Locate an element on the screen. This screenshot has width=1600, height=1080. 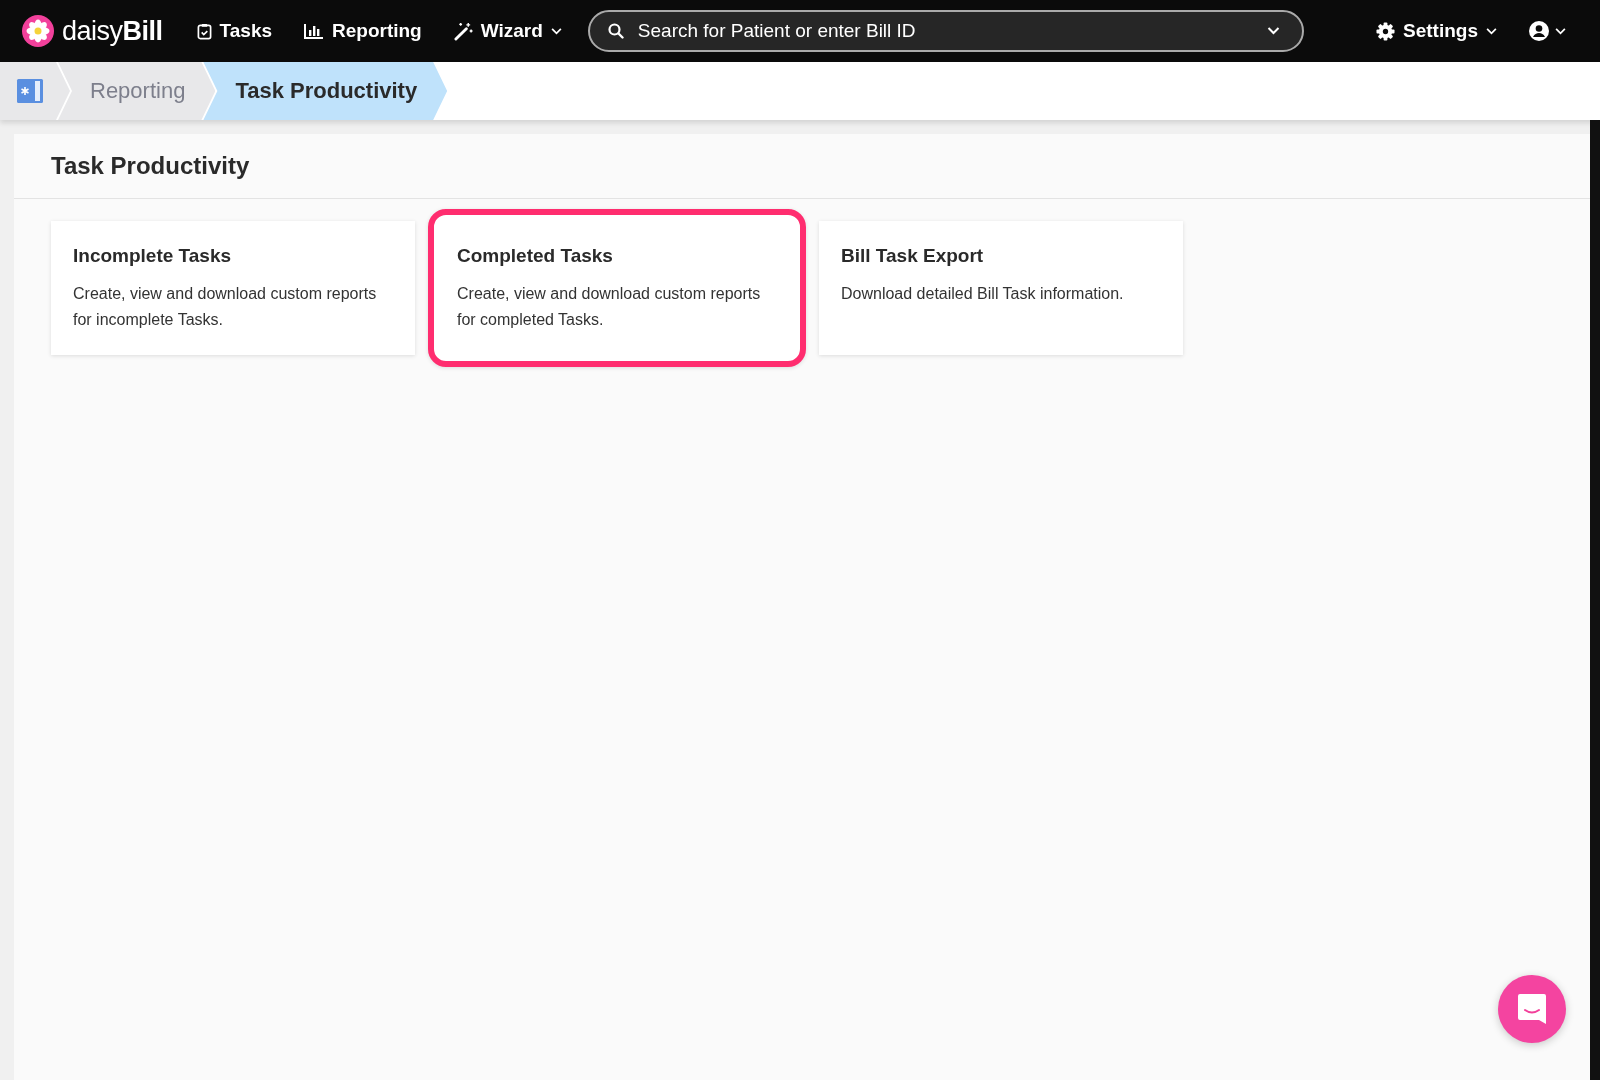
search-icon is located at coordinates (615, 31).